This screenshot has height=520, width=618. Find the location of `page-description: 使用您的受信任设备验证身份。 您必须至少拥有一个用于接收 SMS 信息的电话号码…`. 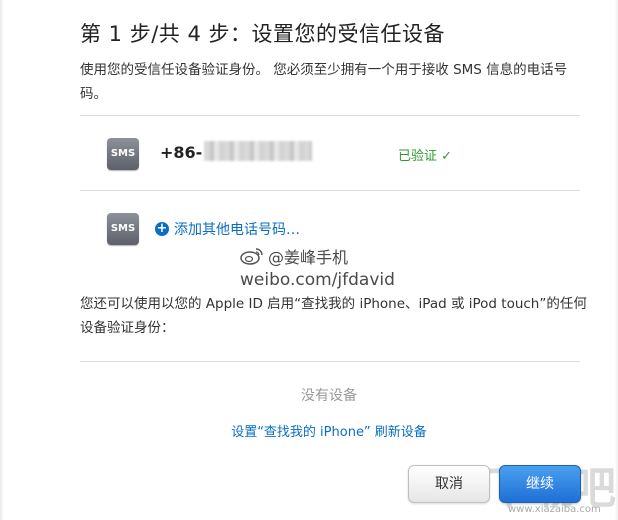

page-description: 使用您的受信任设备验证身份。 您必须至少拥有一个用于接收 SMS 信息的电话号码… is located at coordinates (324, 82).